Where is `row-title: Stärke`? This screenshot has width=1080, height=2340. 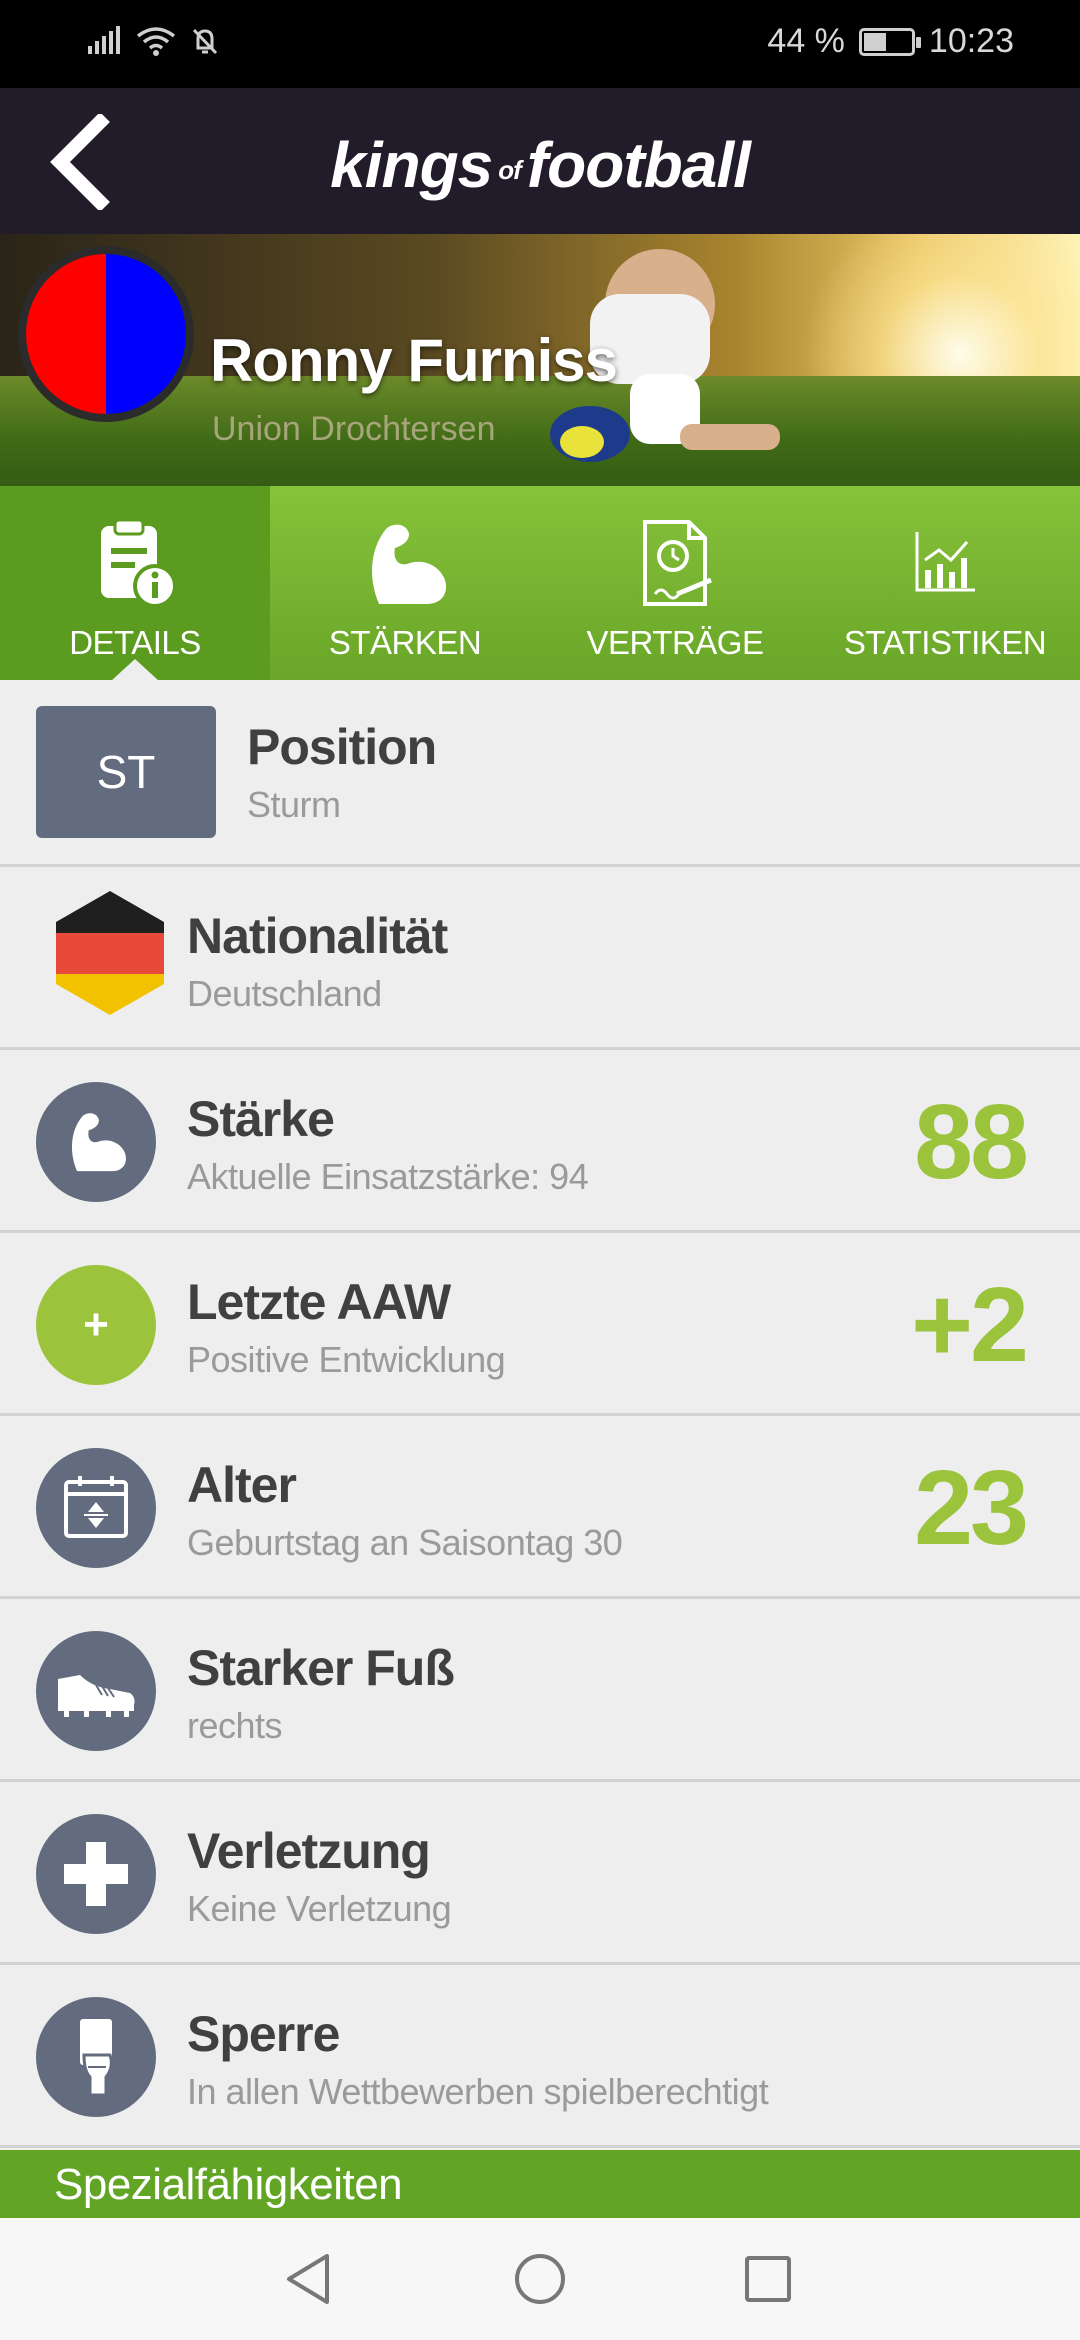
row-title: Stärke is located at coordinates (261, 1119).